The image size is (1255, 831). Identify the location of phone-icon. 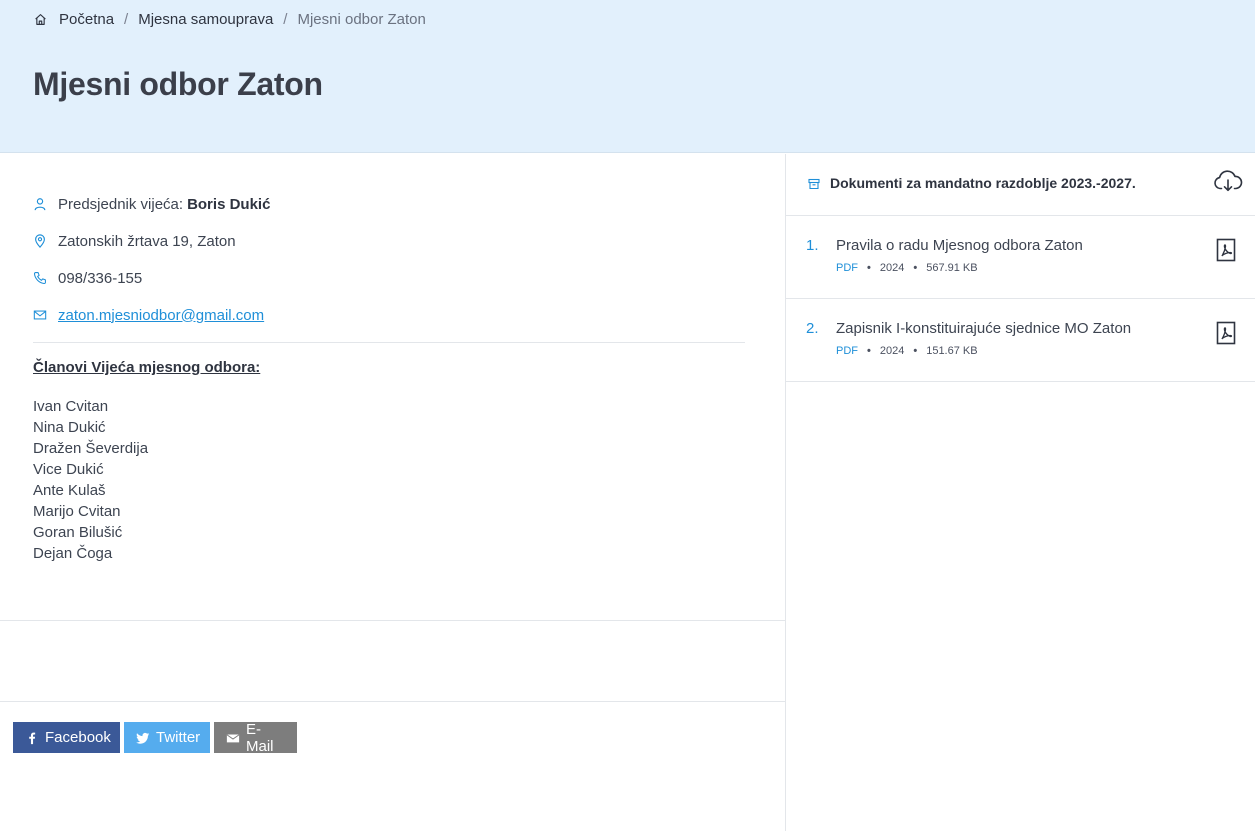
(40, 278).